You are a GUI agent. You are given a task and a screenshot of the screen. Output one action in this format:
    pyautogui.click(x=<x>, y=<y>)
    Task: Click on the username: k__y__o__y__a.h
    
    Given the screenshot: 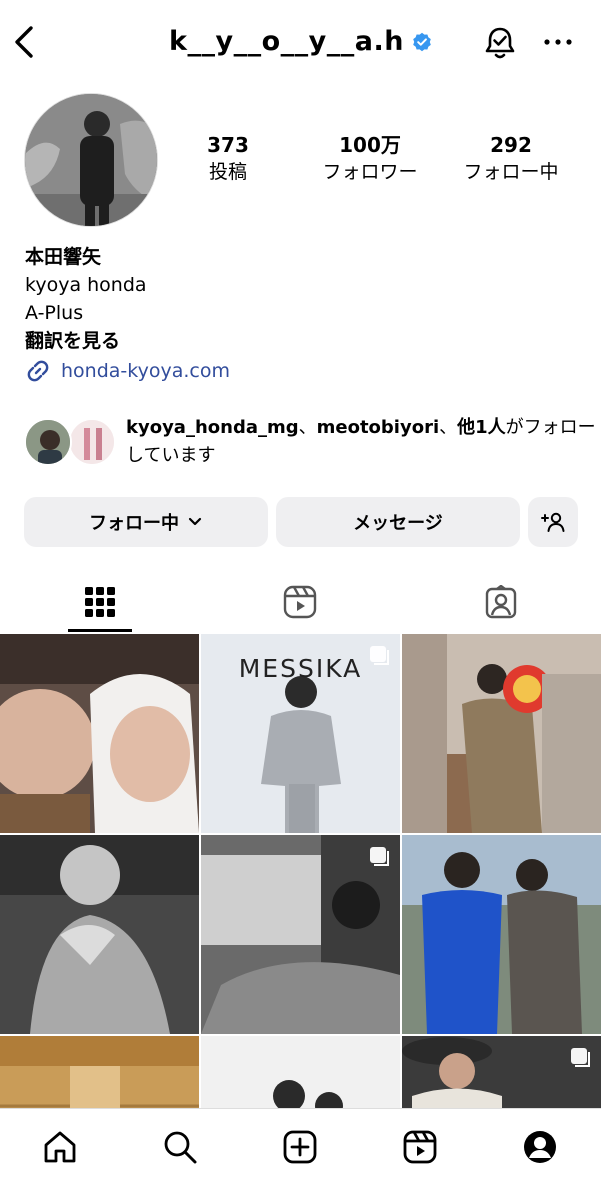 What is the action you would take?
    pyautogui.click(x=286, y=41)
    